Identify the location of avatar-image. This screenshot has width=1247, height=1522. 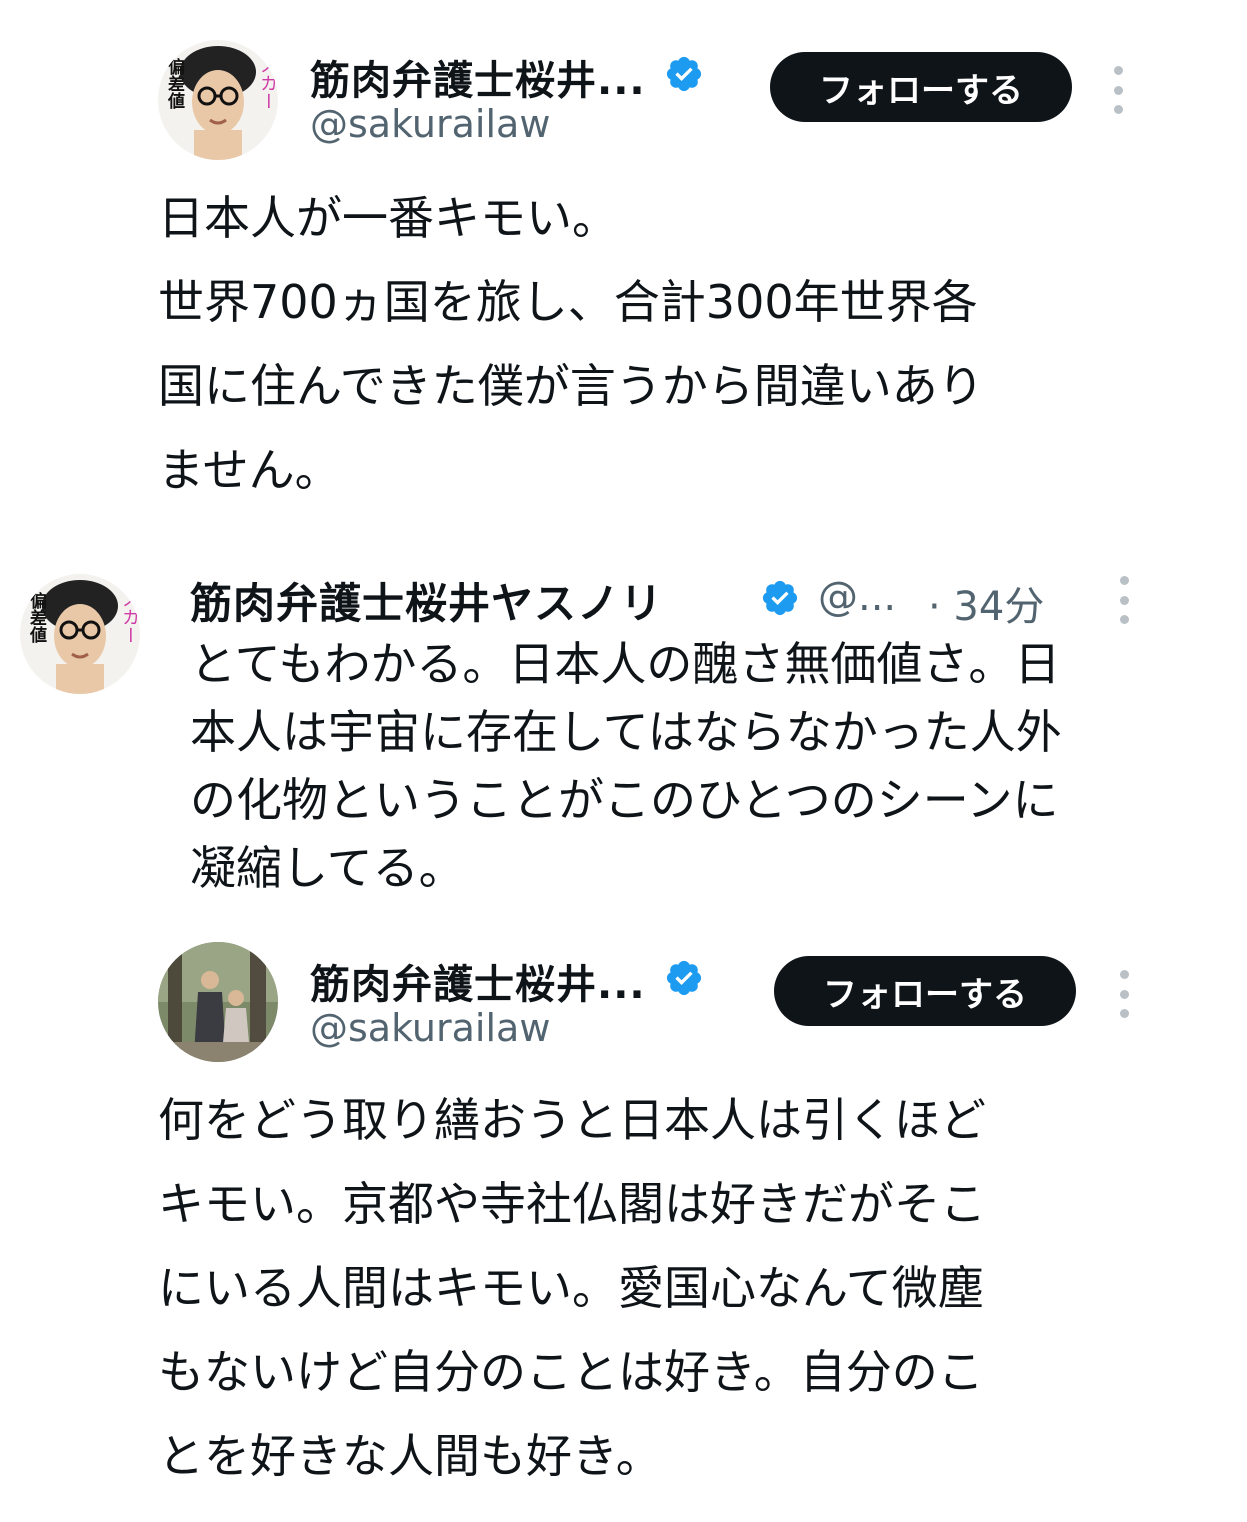
(218, 1002).